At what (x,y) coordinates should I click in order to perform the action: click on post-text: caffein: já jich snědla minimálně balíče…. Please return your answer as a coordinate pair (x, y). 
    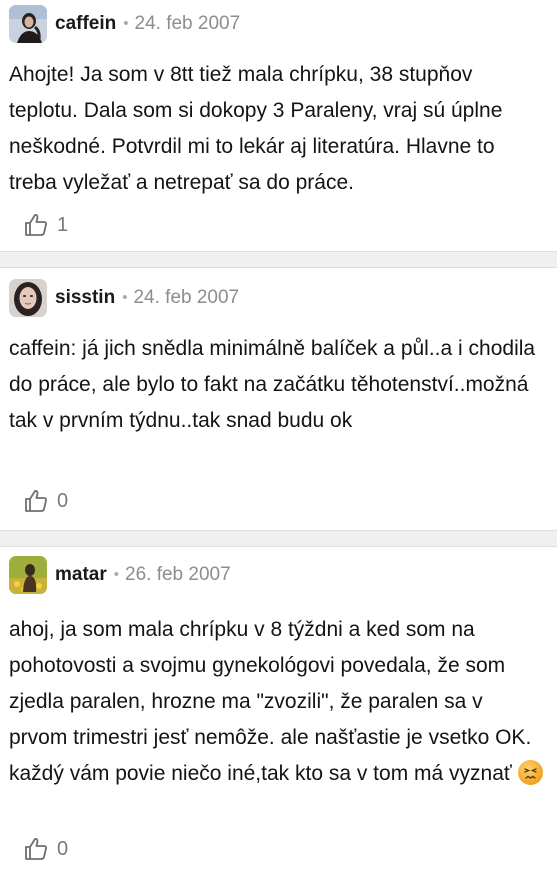
    Looking at the image, I should click on (272, 384).